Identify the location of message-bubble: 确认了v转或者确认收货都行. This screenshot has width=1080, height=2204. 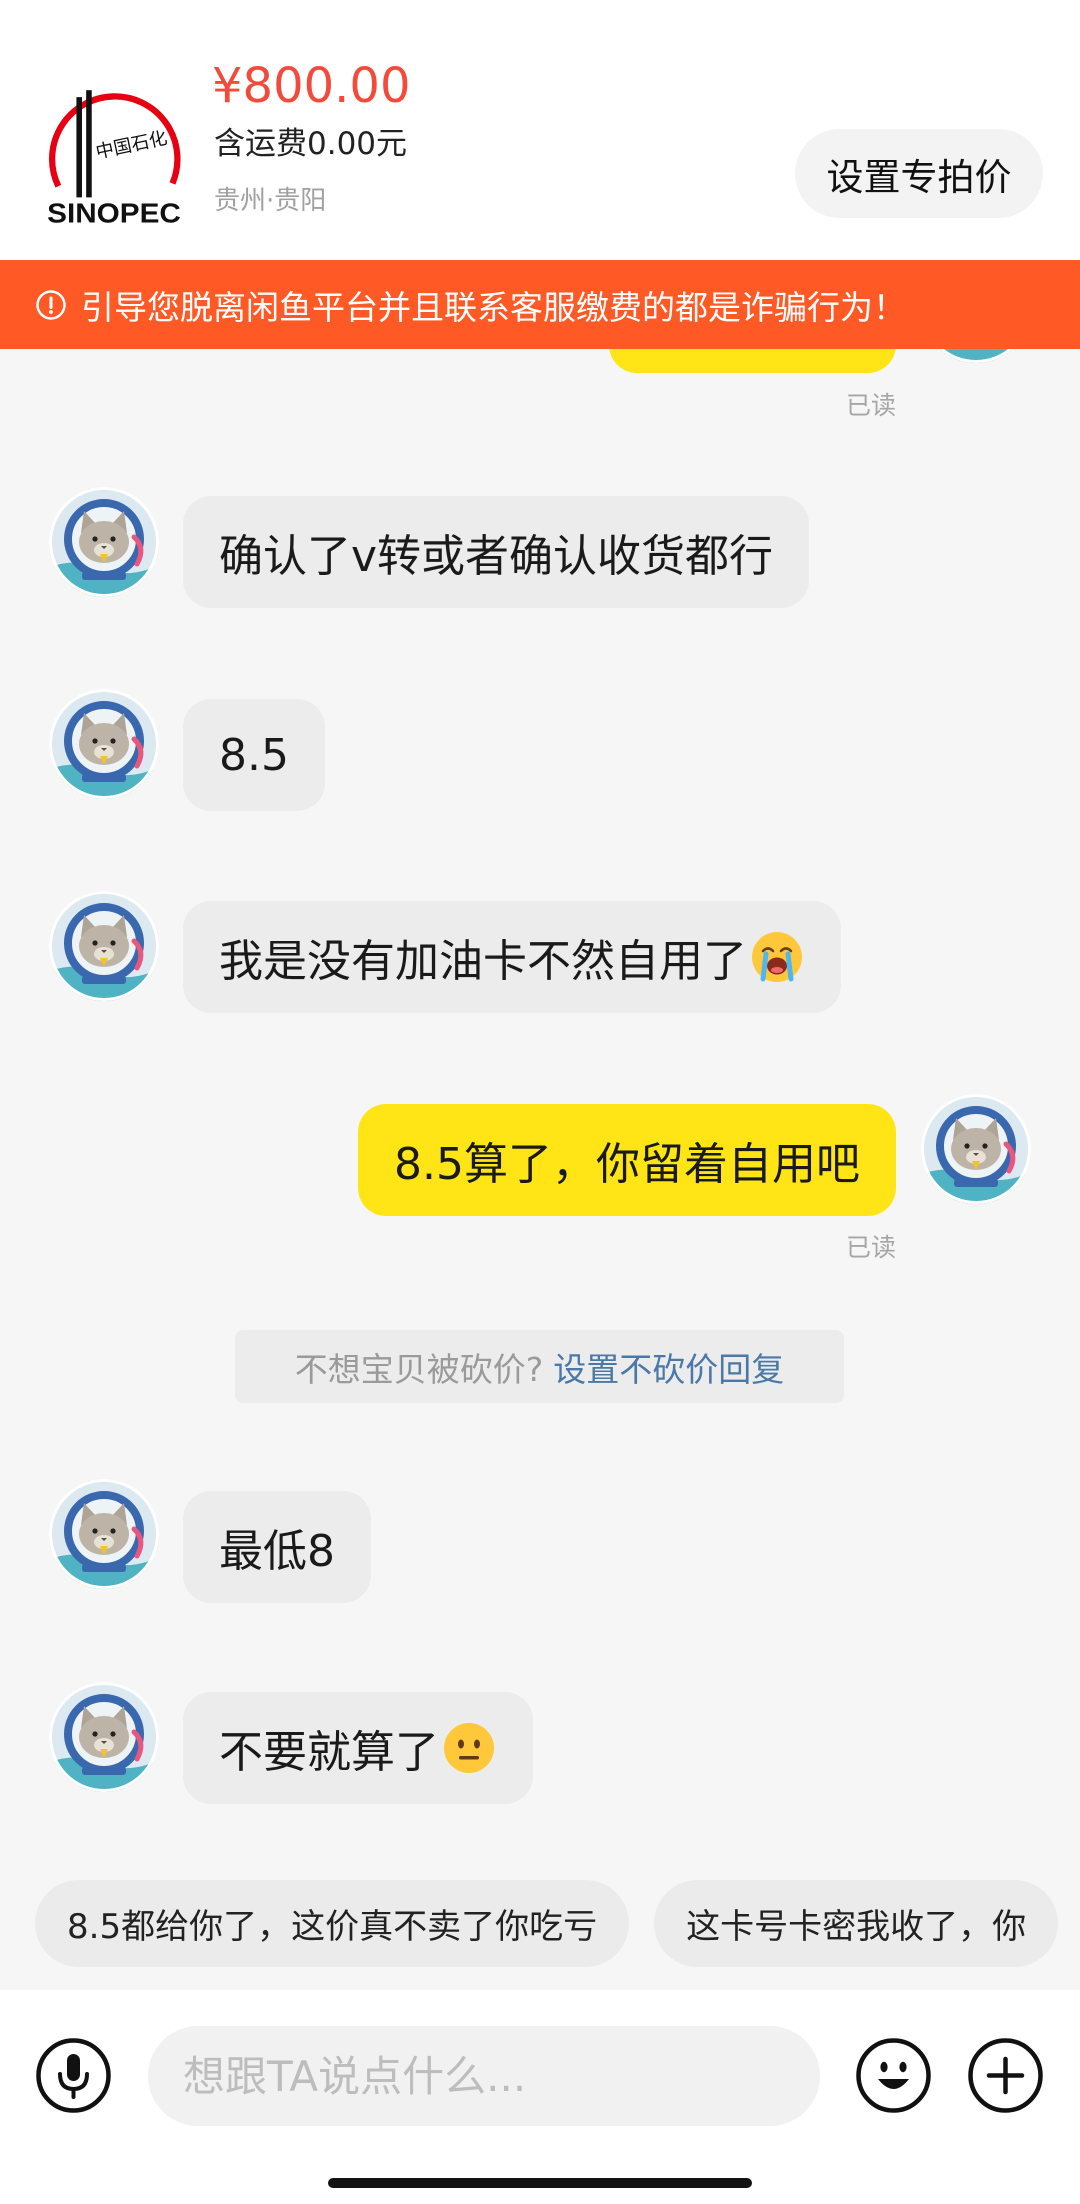
(496, 552).